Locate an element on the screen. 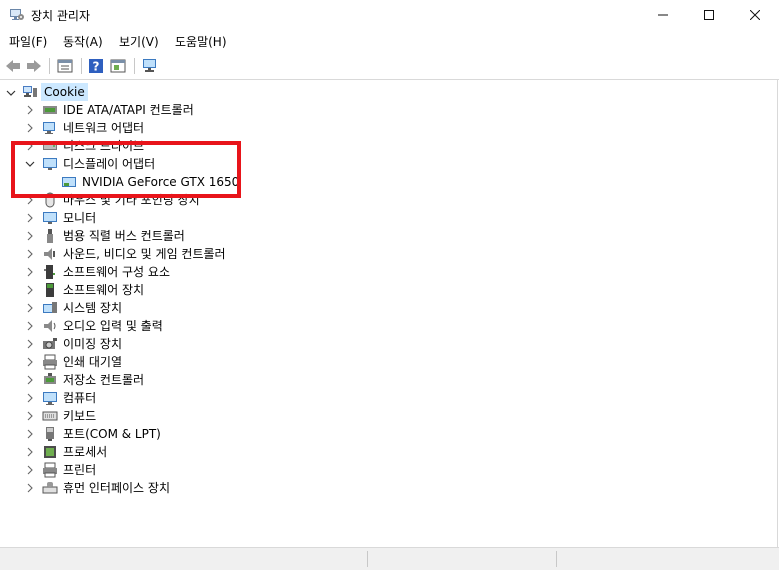  forward-arrow-icon is located at coordinates (34, 66).